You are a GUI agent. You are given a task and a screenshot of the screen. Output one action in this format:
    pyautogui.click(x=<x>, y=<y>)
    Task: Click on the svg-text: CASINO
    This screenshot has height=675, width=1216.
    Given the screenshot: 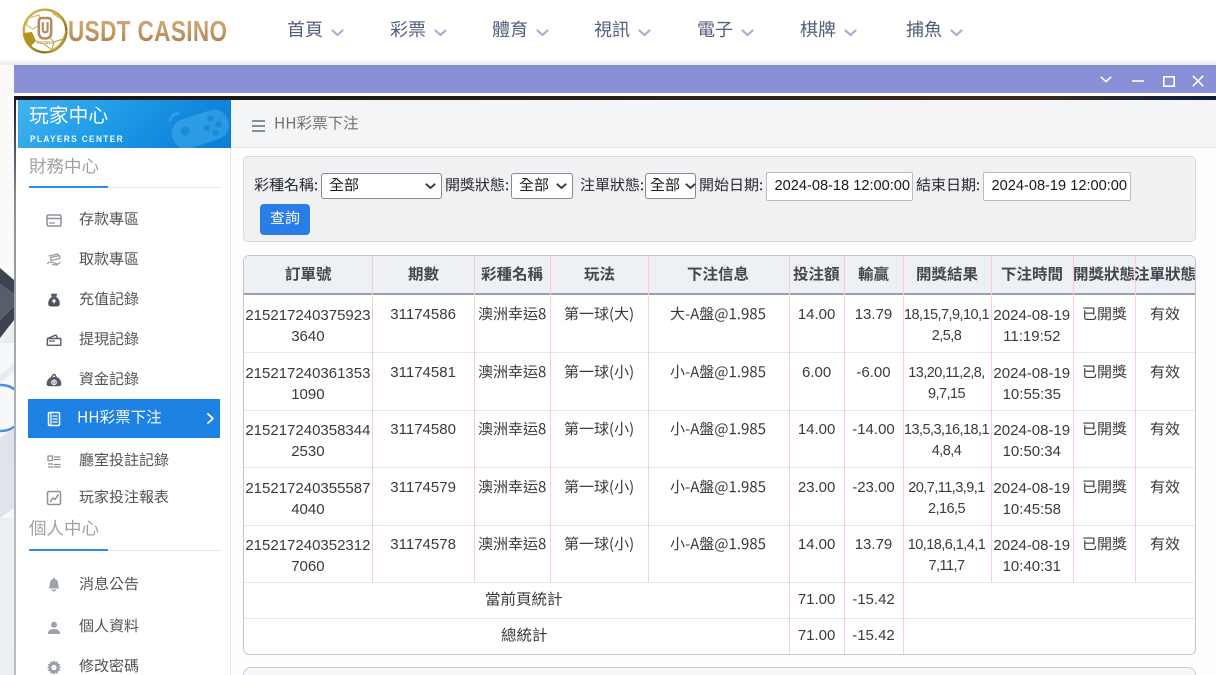 What is the action you would take?
    pyautogui.click(x=46, y=42)
    